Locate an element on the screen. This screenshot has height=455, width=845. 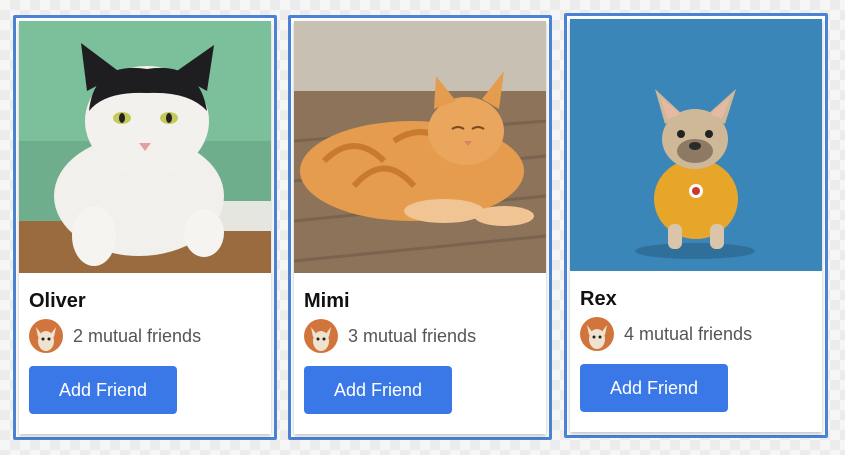
friend-name: Mimi is located at coordinates (327, 301).